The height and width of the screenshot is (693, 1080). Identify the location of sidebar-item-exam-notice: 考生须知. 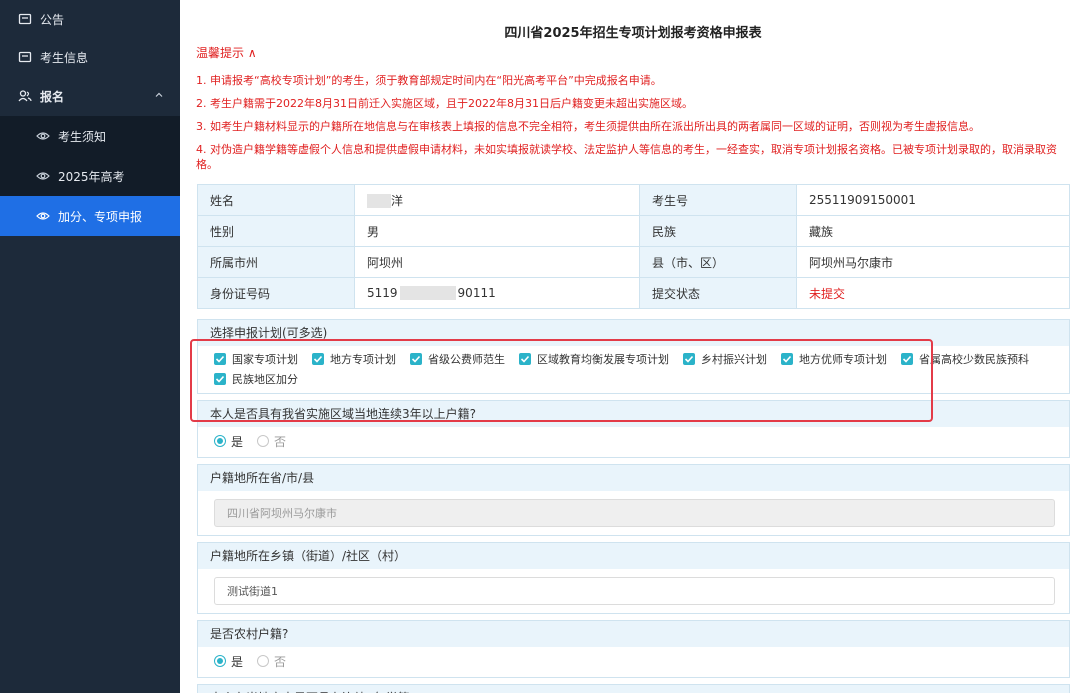
(90, 136).